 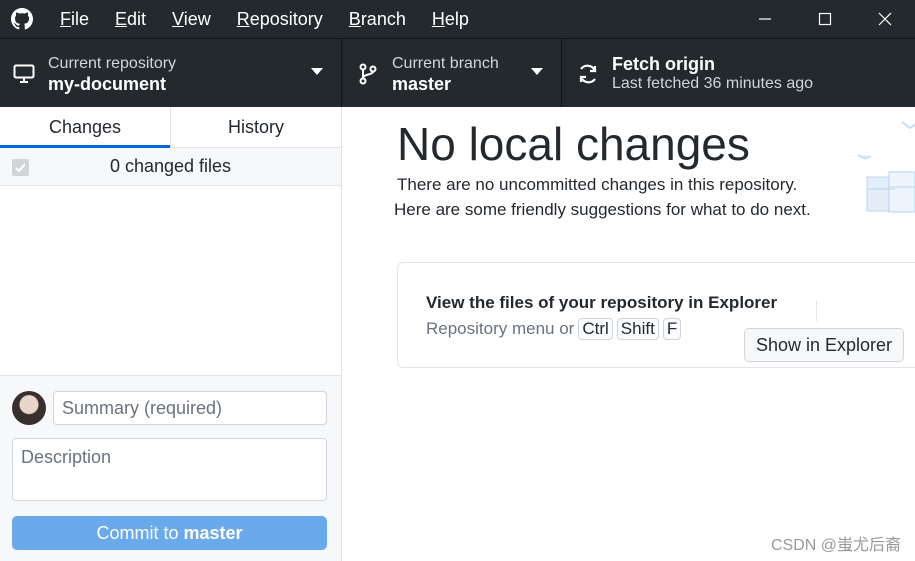 What do you see at coordinates (885, 167) in the screenshot?
I see `illustration-icon` at bounding box center [885, 167].